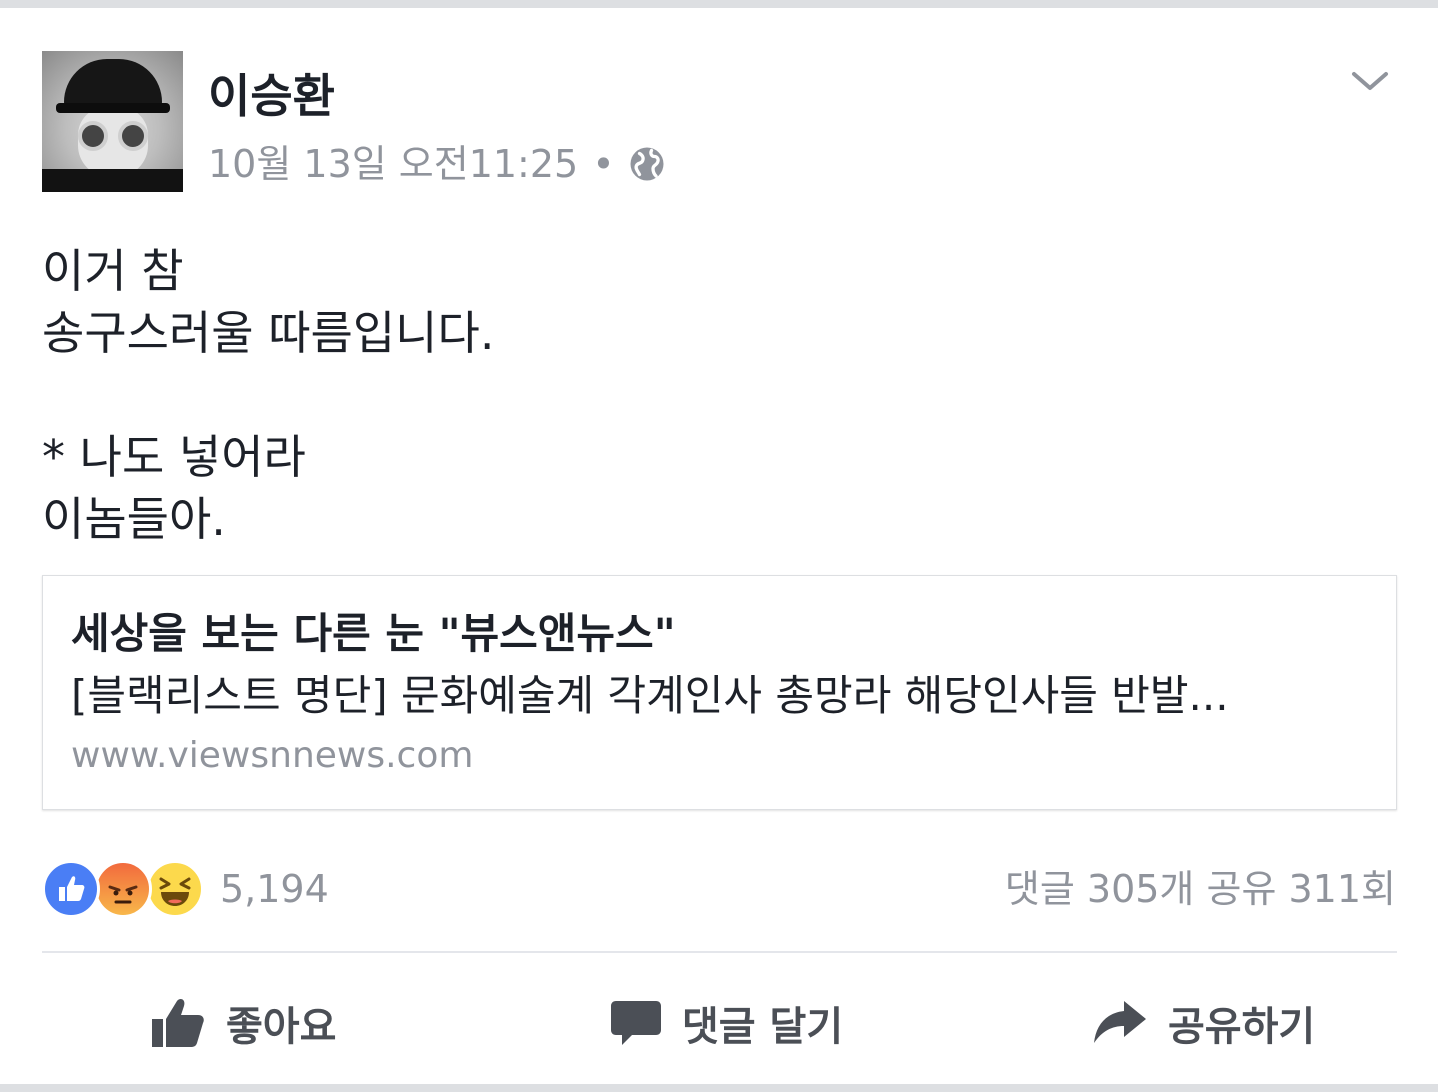  Describe the element at coordinates (636, 1023) in the screenshot. I see `speech-bubble-icon` at that location.